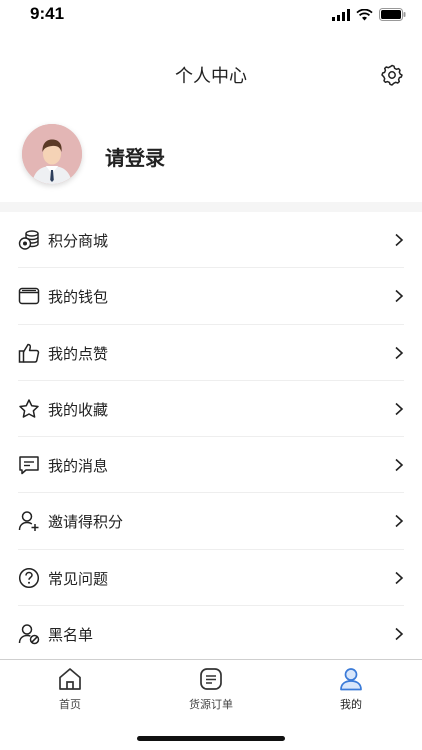 The image size is (422, 750). Describe the element at coordinates (211, 240) in the screenshot. I see `menu-item-points-mall: 积分商城` at that location.